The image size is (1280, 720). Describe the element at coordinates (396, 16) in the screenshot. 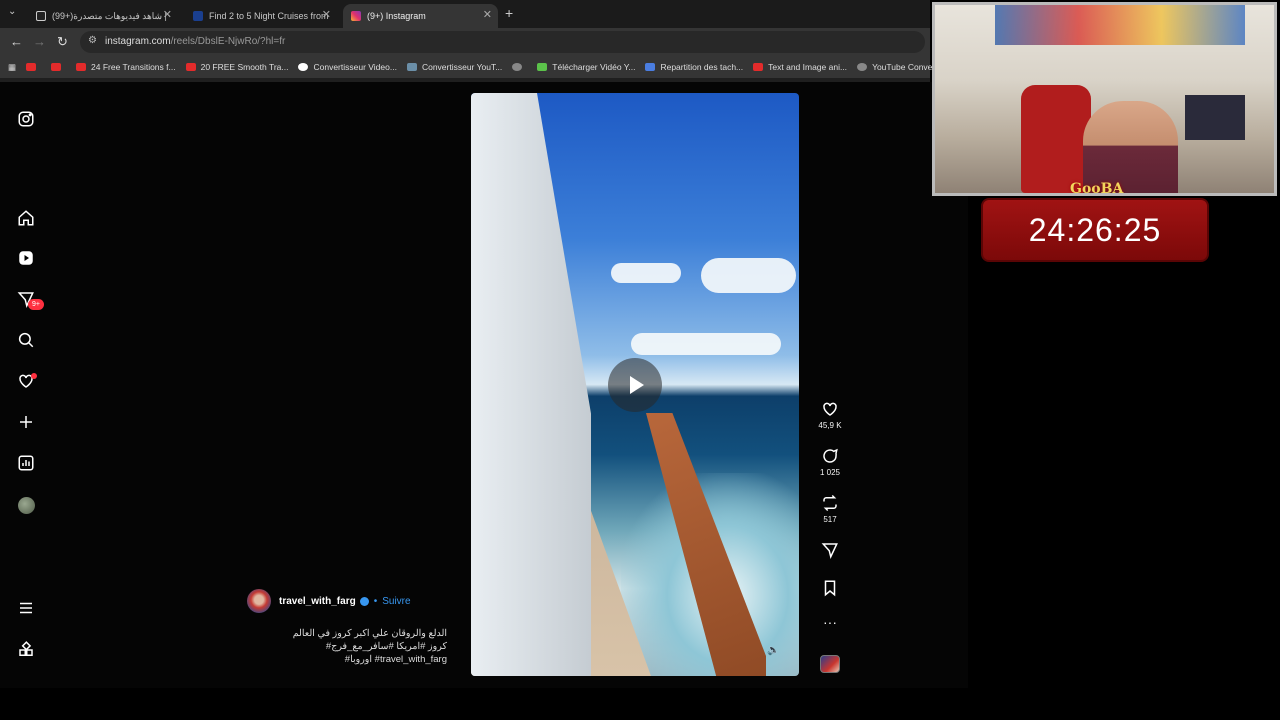

I see `tab-label: (9+) Instagram` at that location.